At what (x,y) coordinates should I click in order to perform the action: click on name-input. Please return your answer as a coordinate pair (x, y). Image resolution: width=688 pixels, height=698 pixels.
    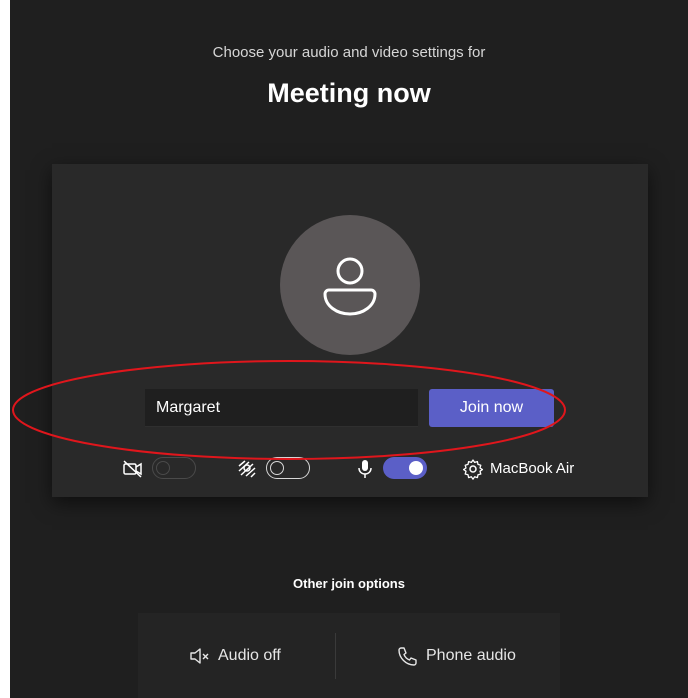
    Looking at the image, I should click on (281, 408).